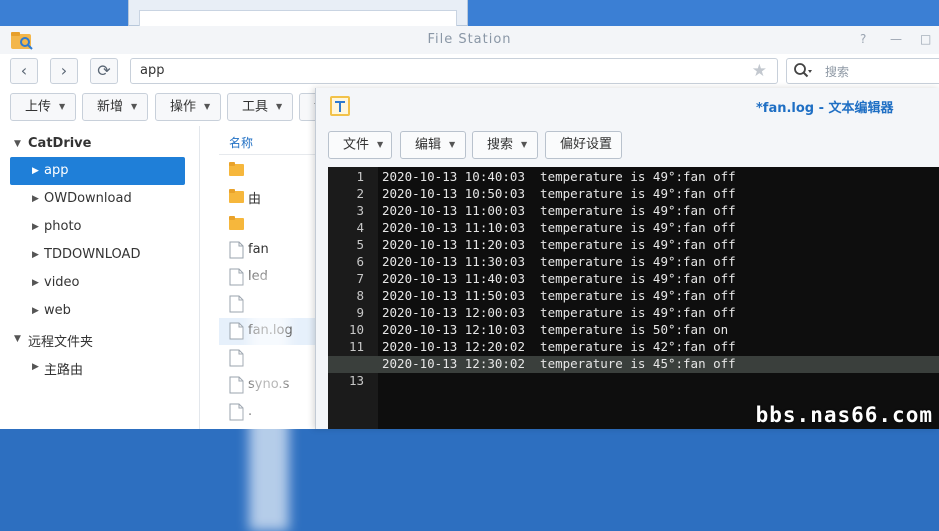 Image resolution: width=939 pixels, height=531 pixels. What do you see at coordinates (60, 143) in the screenshot?
I see `tree-root-label: CatDrive` at bounding box center [60, 143].